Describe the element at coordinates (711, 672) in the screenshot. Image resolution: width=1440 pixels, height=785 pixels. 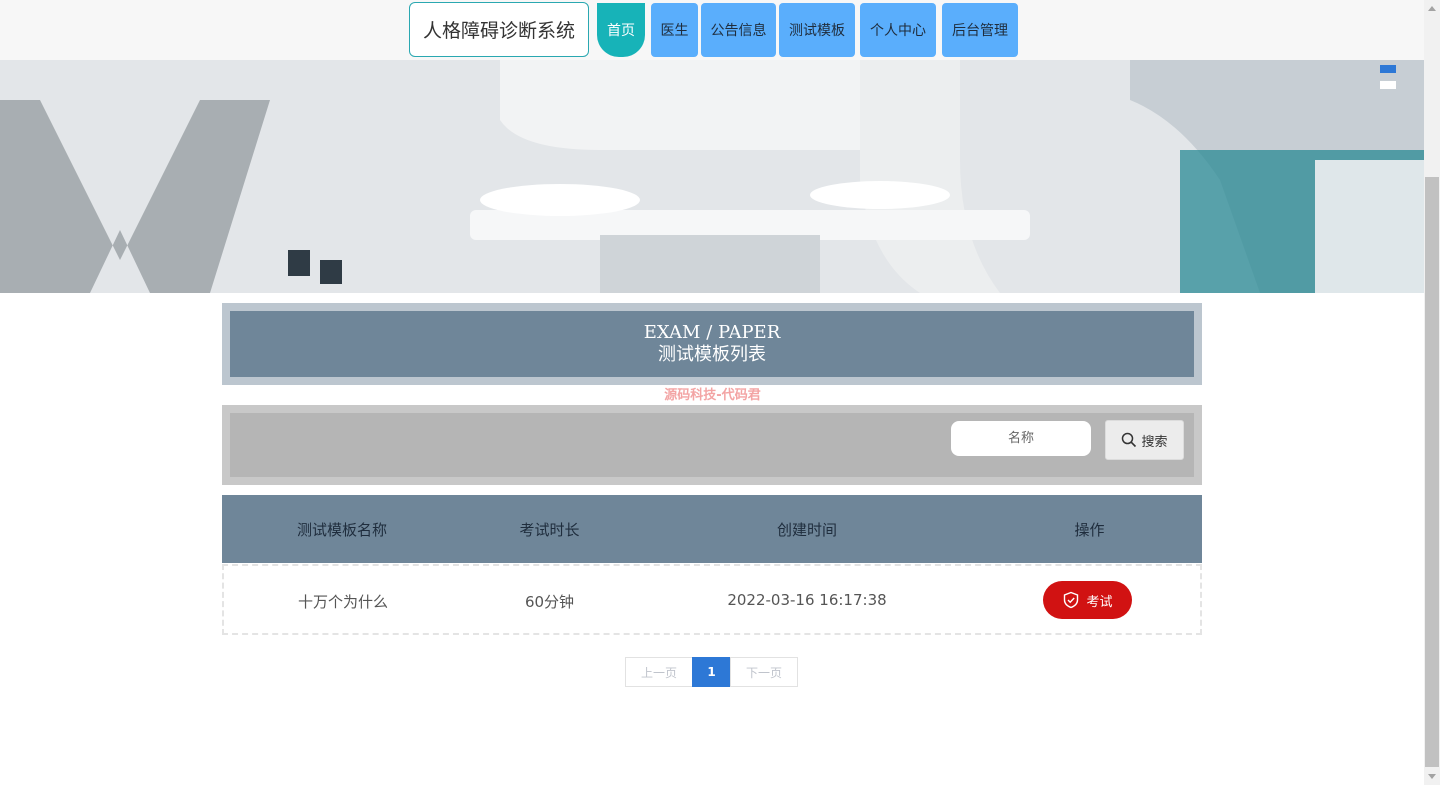
I see `pagination-page-1: 1` at that location.